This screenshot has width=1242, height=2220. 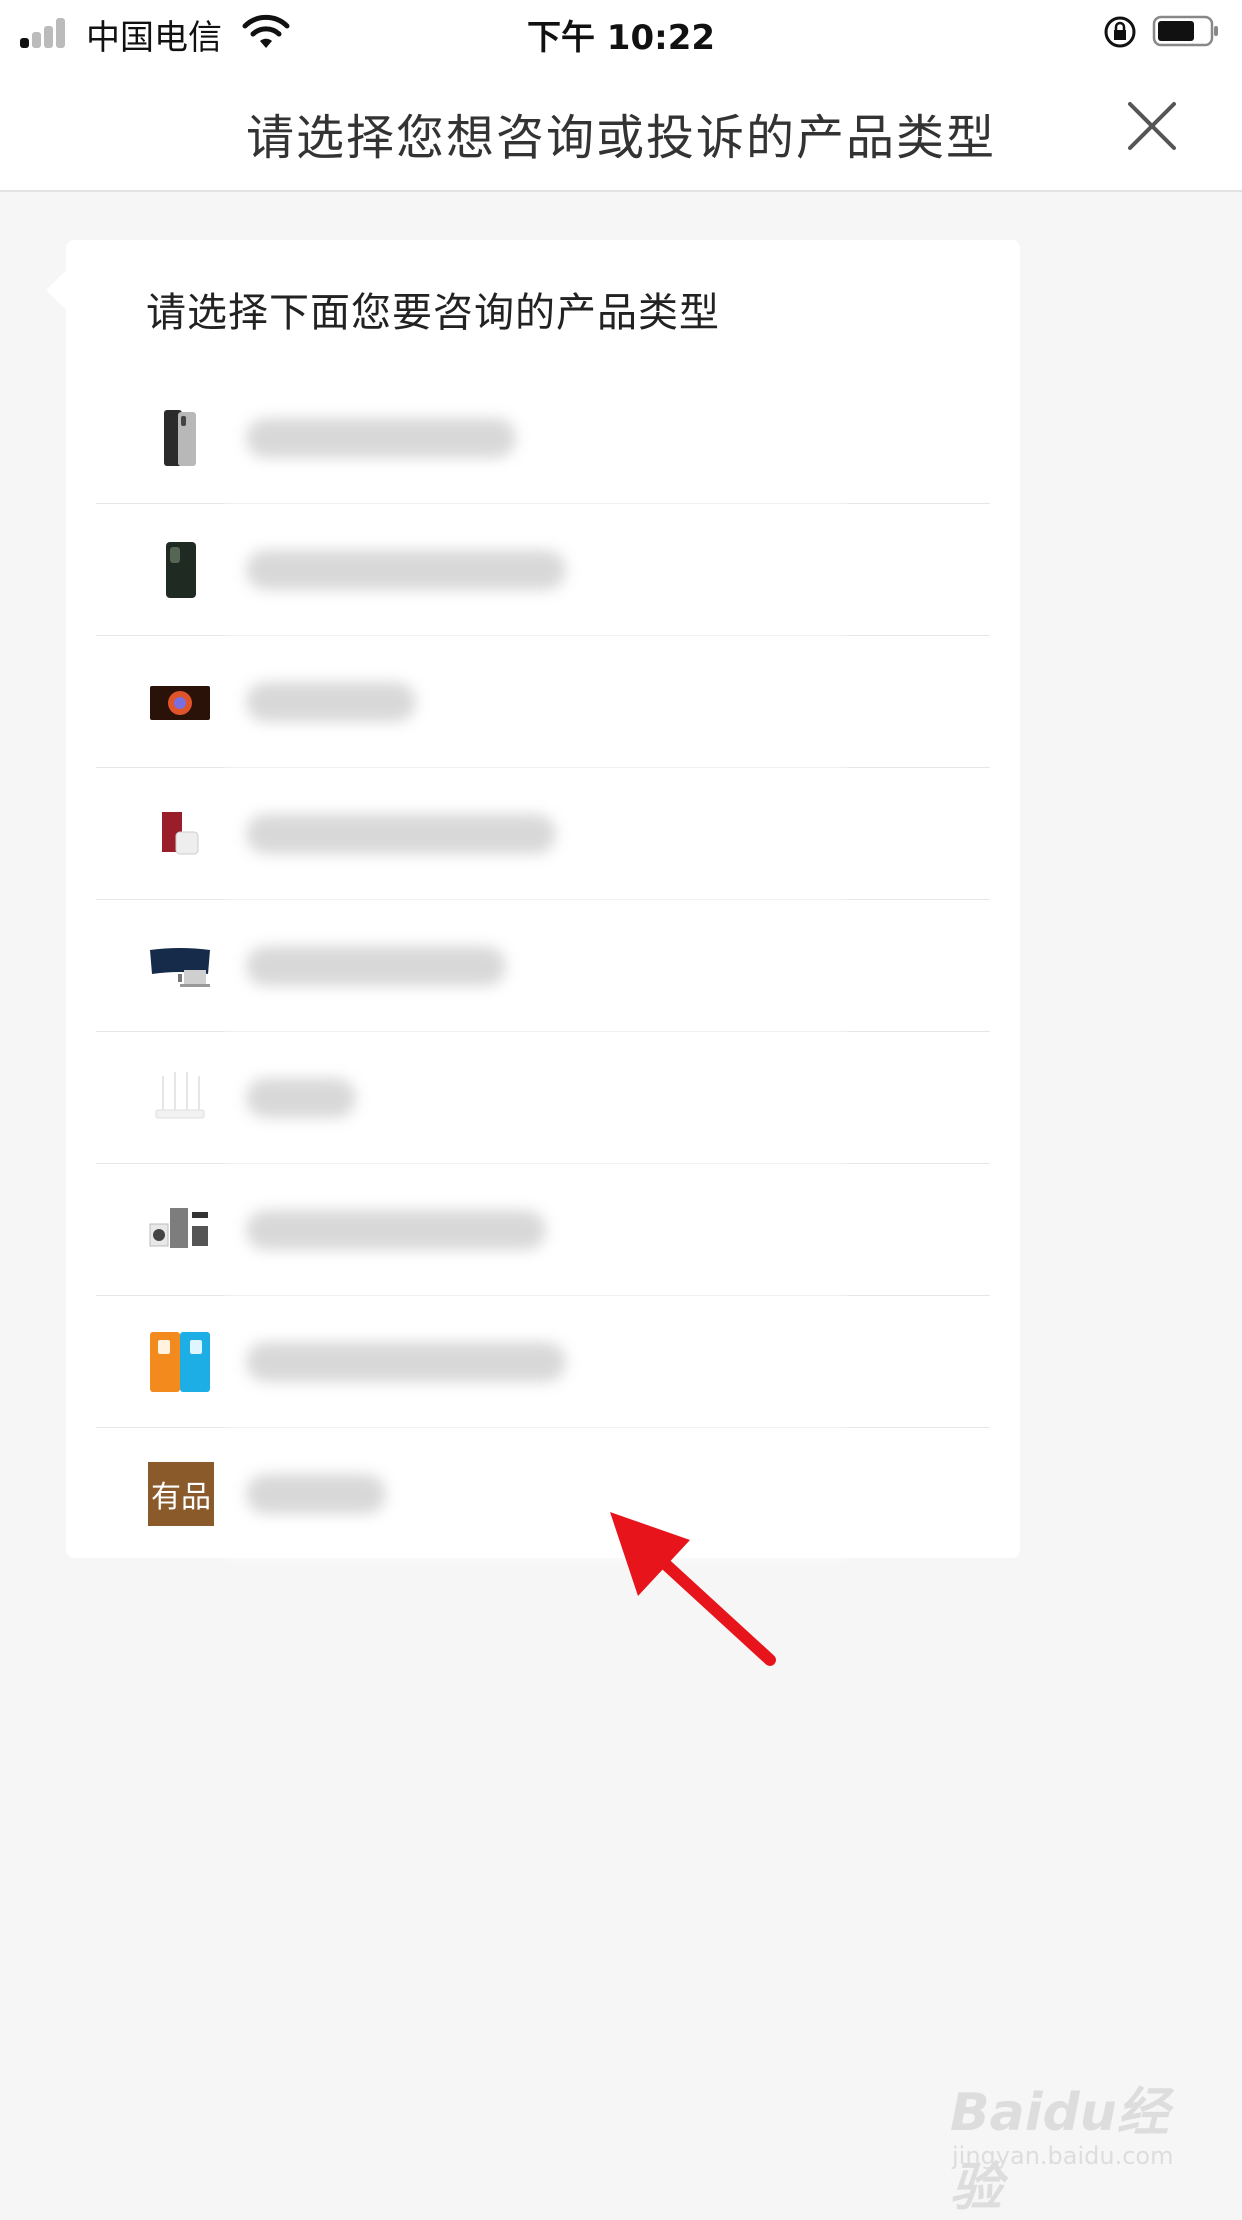 What do you see at coordinates (1063, 2156) in the screenshot?
I see `watermark-sub: jingyan.baidu.com` at bounding box center [1063, 2156].